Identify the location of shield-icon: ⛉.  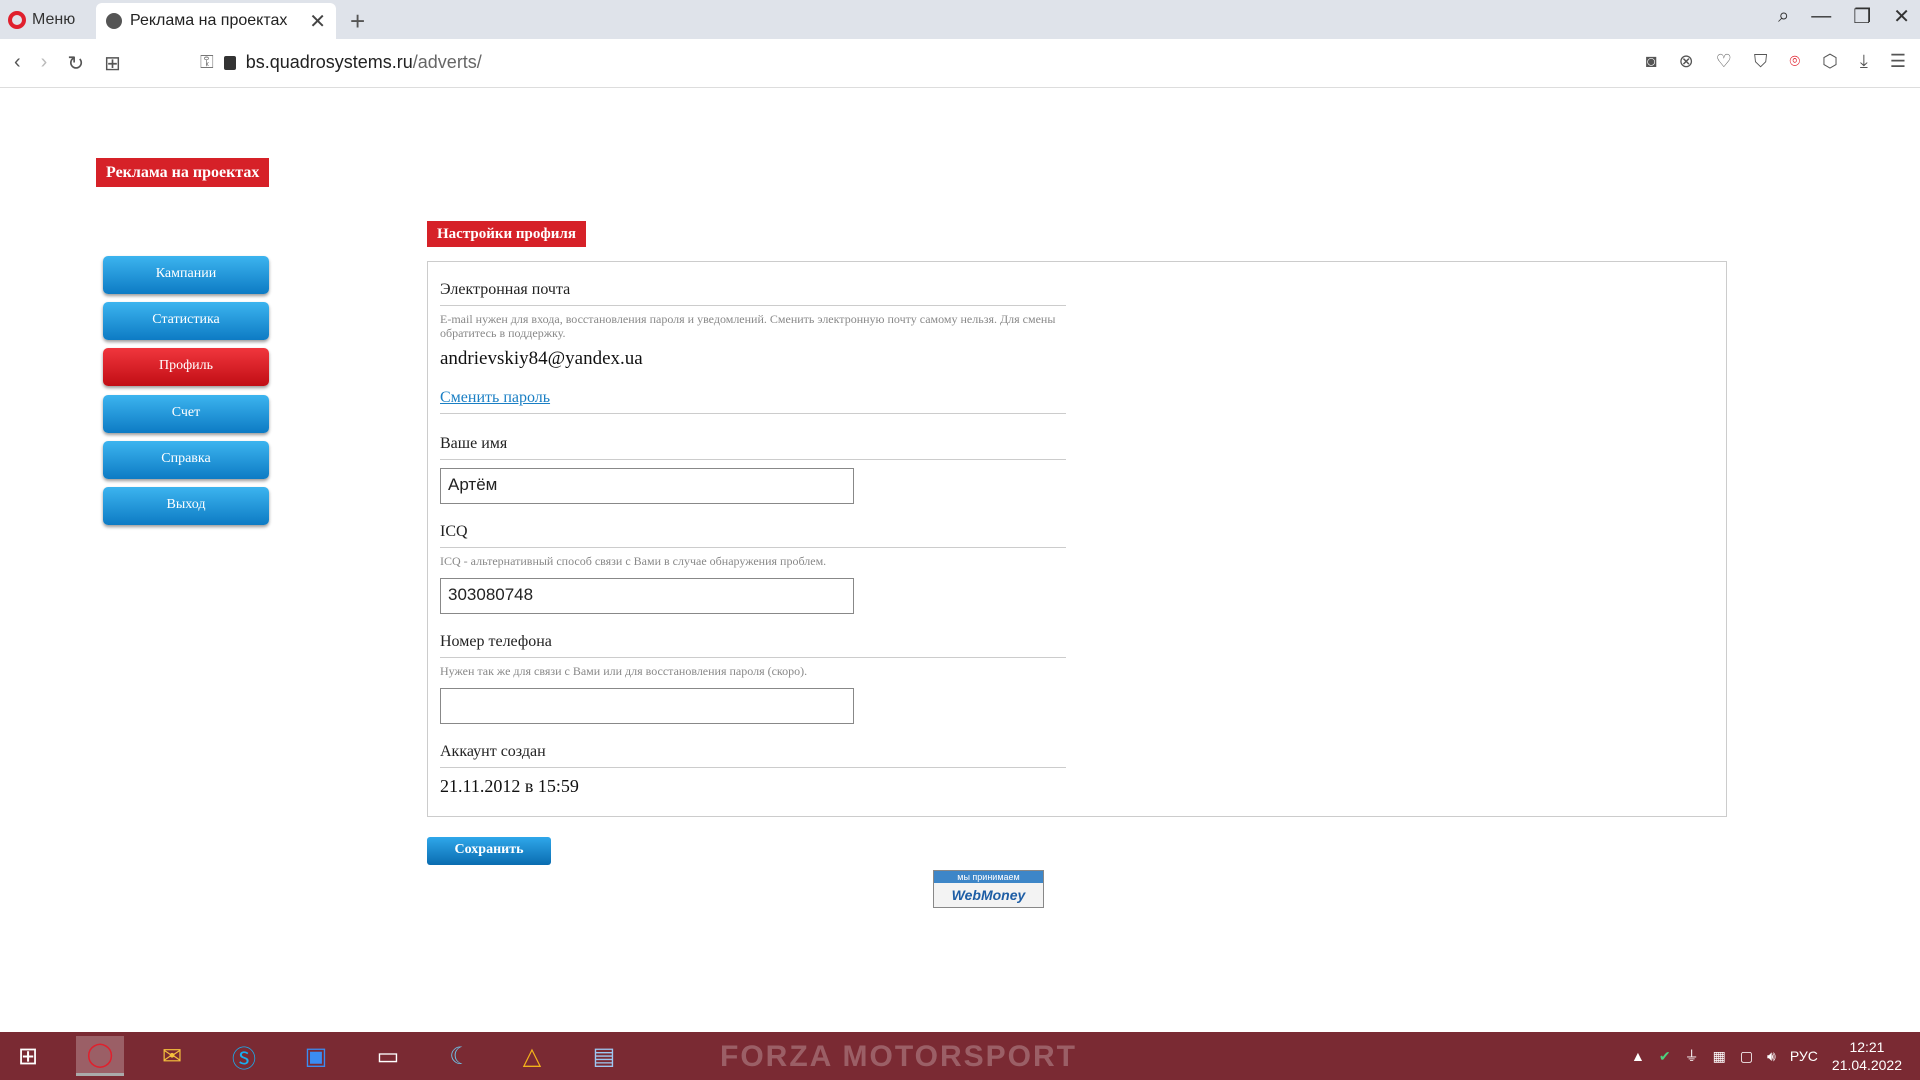
(1761, 61).